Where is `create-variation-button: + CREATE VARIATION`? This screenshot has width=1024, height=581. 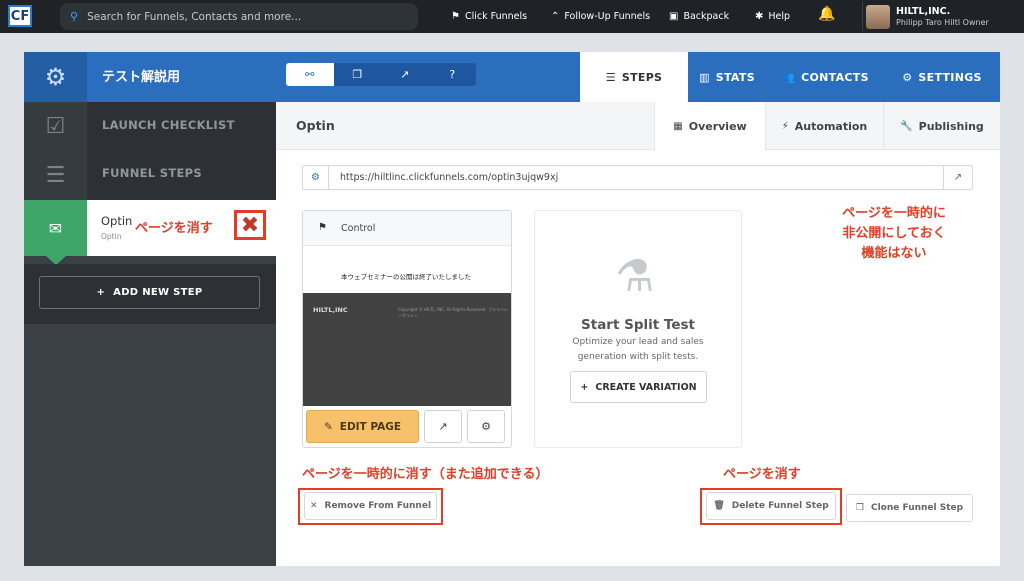
create-variation-button: + CREATE VARIATION is located at coordinates (638, 387).